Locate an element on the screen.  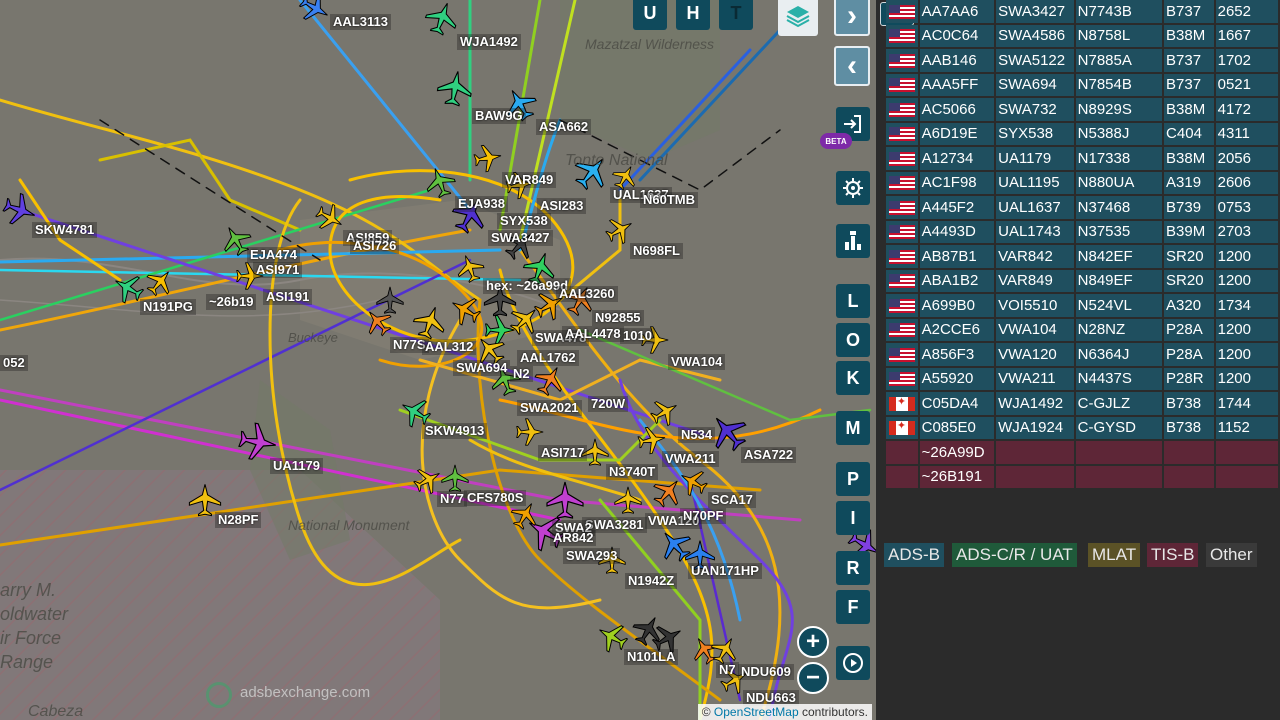
l-button: L is located at coordinates (853, 301).